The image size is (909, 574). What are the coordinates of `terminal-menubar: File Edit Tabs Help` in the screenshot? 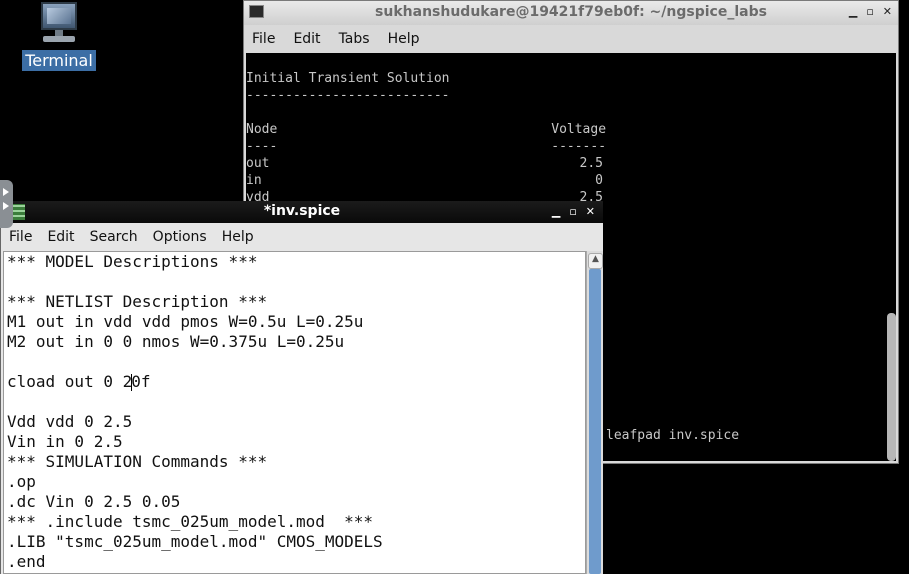 It's located at (571, 38).